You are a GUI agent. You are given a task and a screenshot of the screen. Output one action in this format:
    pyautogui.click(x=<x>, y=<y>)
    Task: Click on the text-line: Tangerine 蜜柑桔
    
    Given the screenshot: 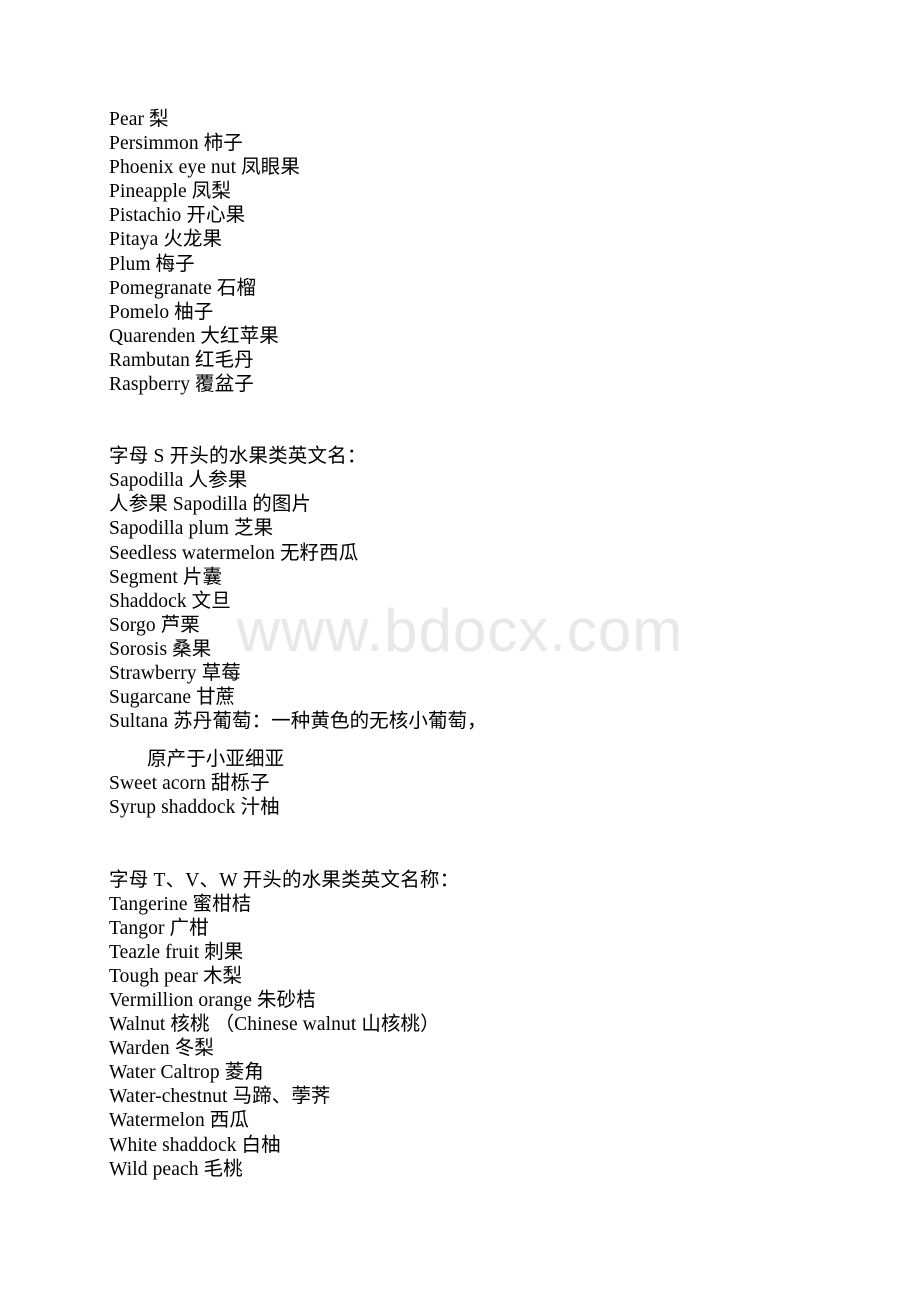 What is the action you would take?
    pyautogui.click(x=180, y=904)
    